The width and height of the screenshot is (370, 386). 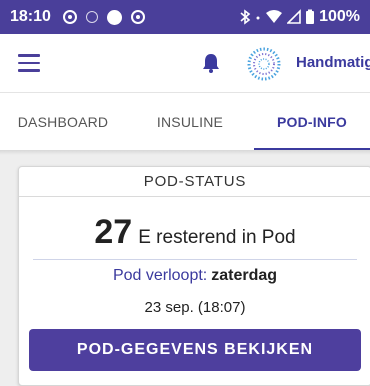 What do you see at coordinates (30, 16) in the screenshot?
I see `status-time: 18:10` at bounding box center [30, 16].